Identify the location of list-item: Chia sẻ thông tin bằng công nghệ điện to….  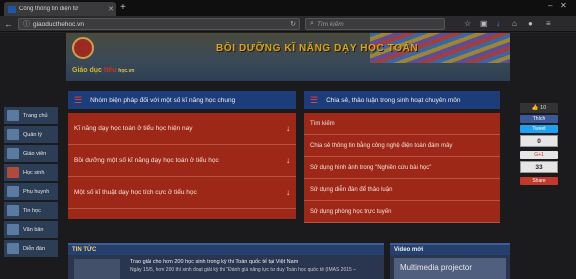
(402, 146).